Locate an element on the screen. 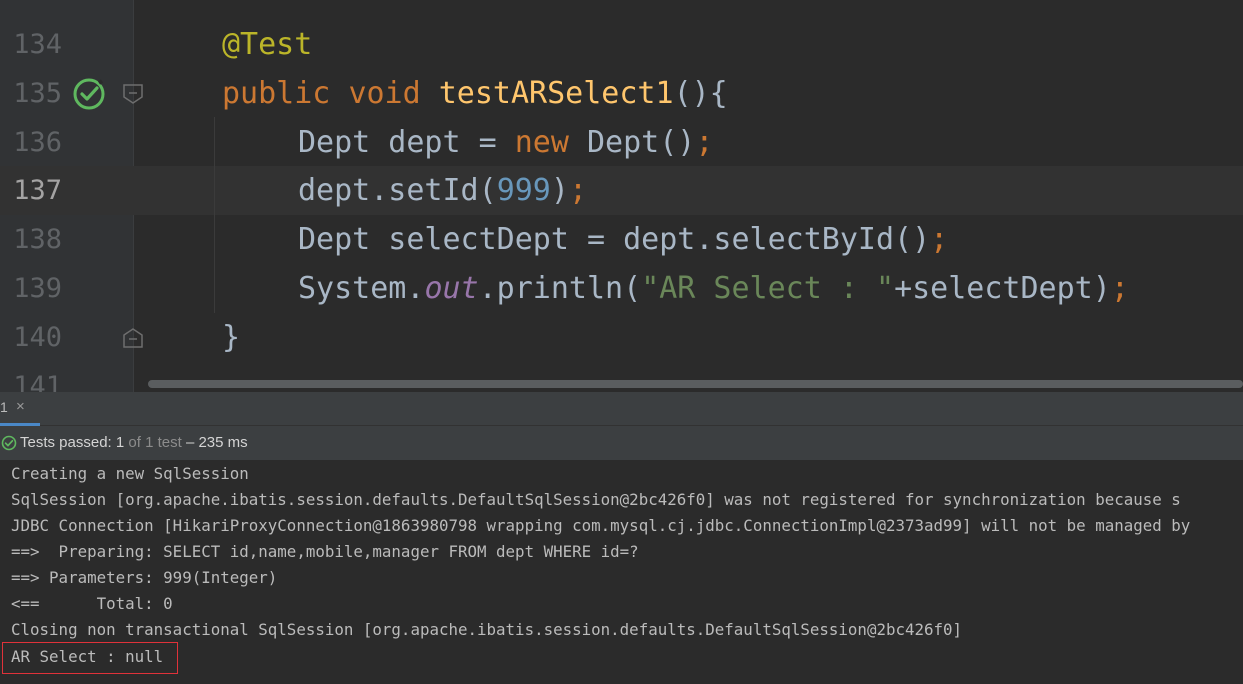 The width and height of the screenshot is (1243, 684). code-text: Dept selectDept = dept.selectById(); is located at coordinates (623, 239).